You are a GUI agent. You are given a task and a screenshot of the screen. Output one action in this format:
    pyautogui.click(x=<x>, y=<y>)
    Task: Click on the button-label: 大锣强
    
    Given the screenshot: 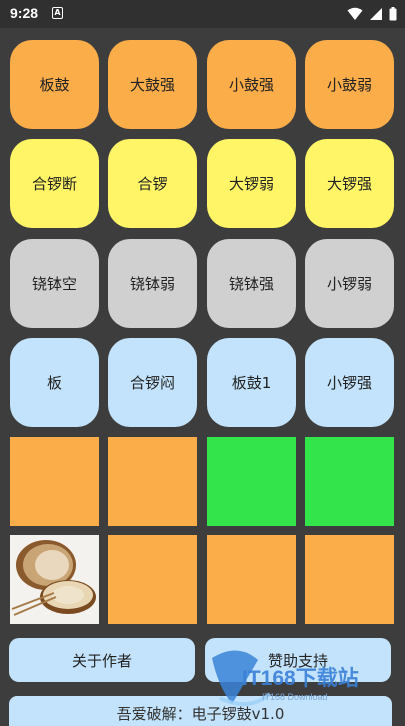 What is the action you would take?
    pyautogui.click(x=349, y=184)
    